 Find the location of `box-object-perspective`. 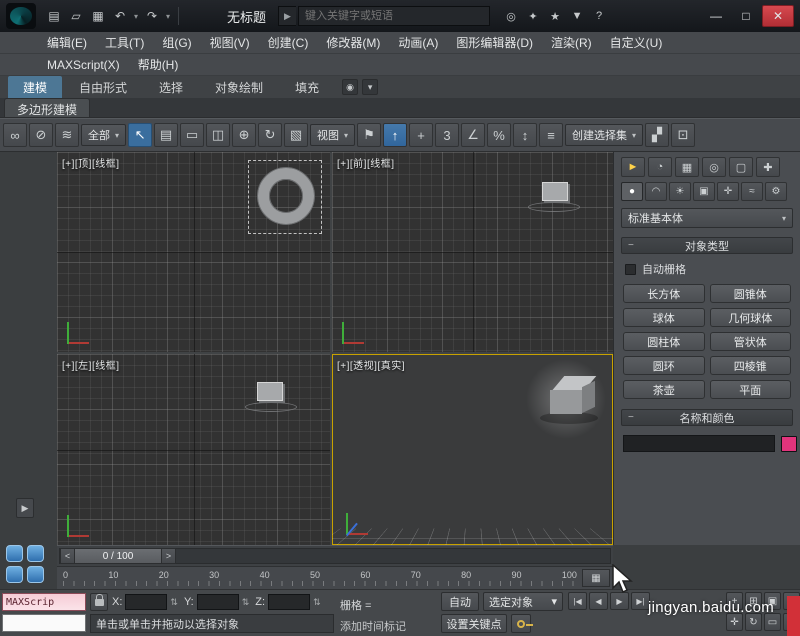

box-object-perspective is located at coordinates (567, 397).